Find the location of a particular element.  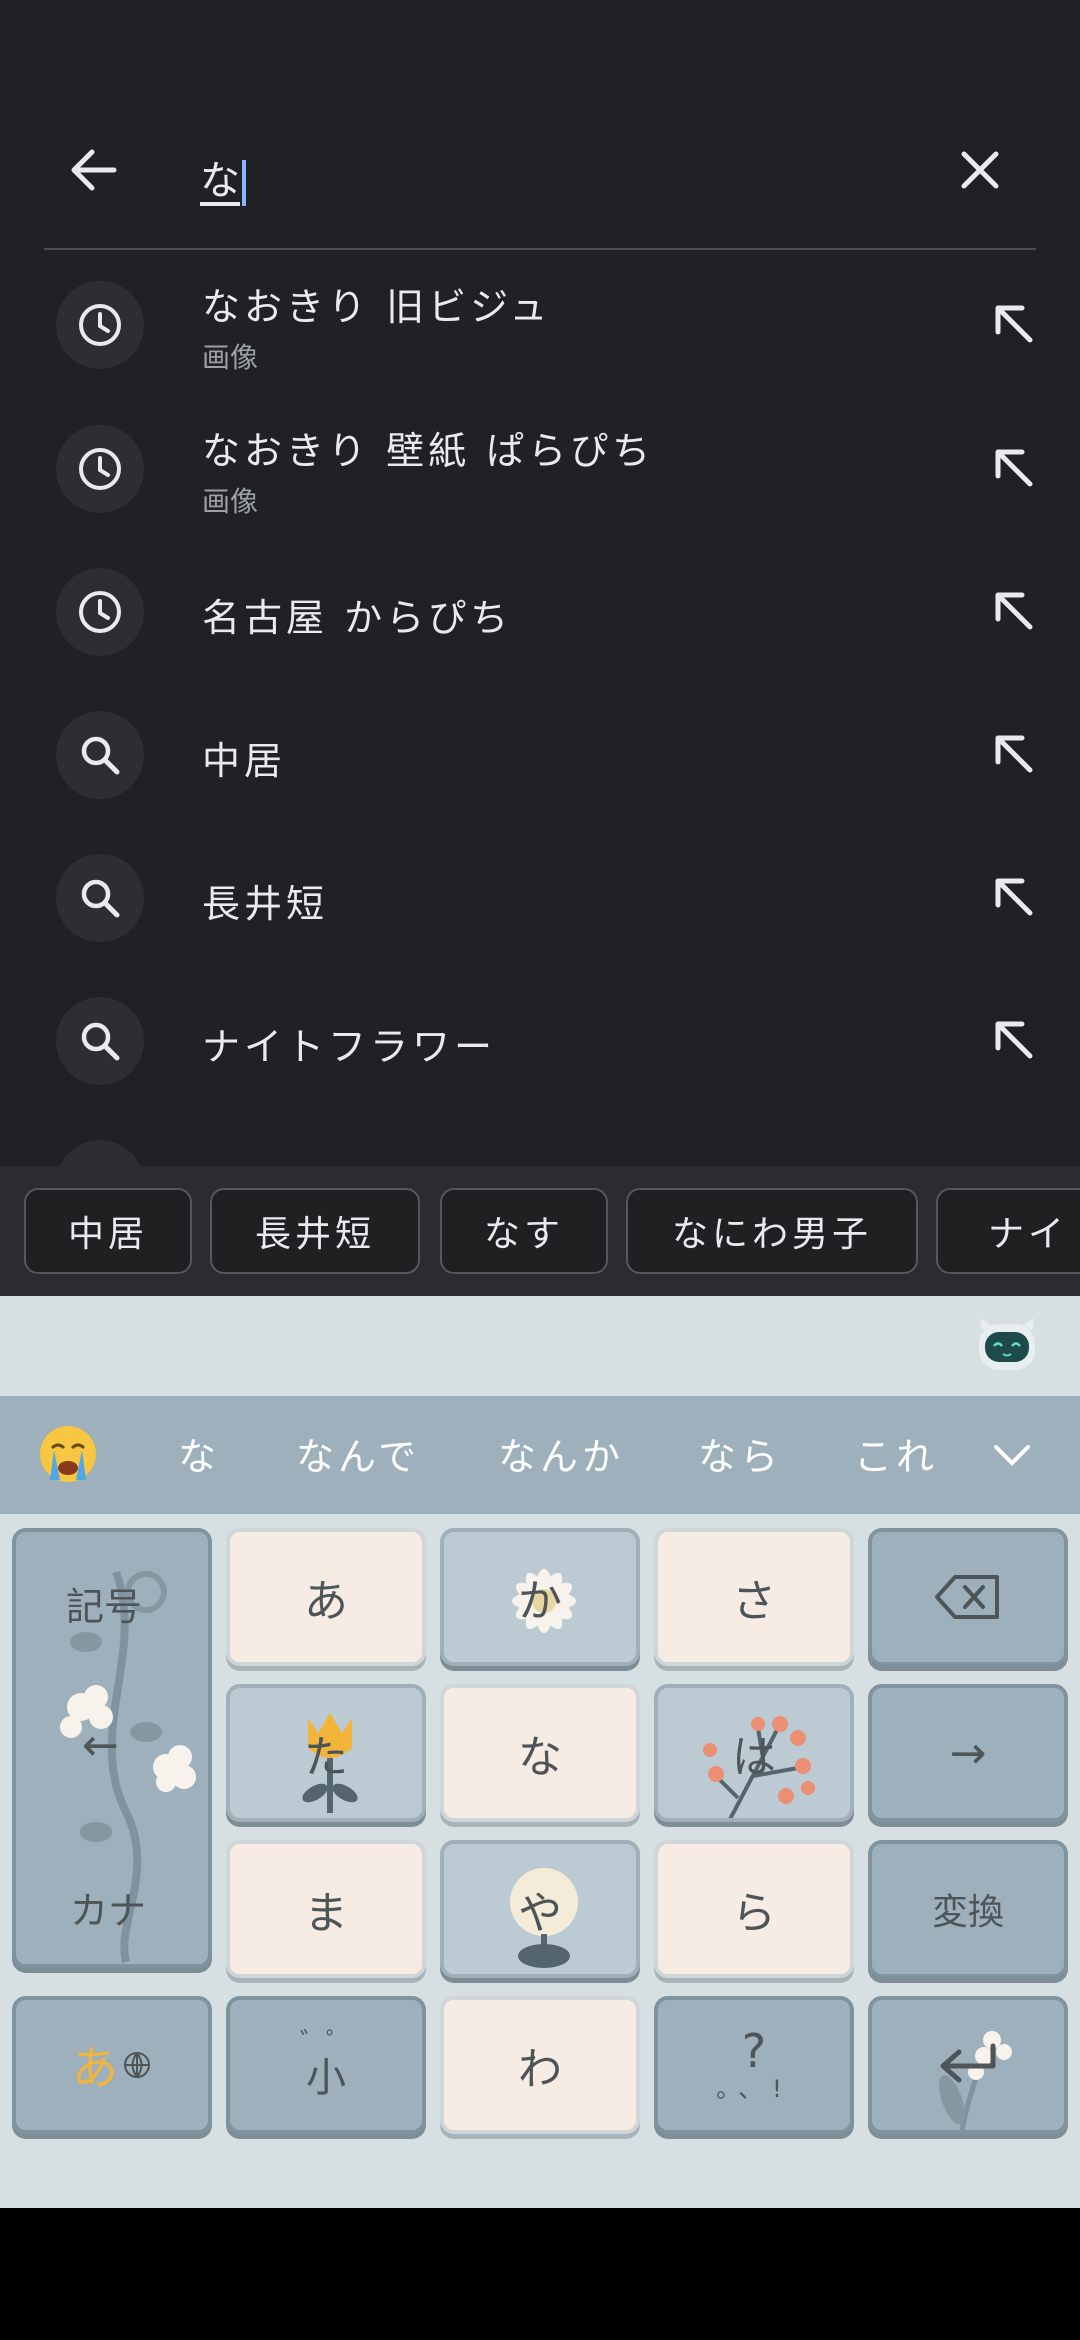

key-label: や is located at coordinates (540, 1913).